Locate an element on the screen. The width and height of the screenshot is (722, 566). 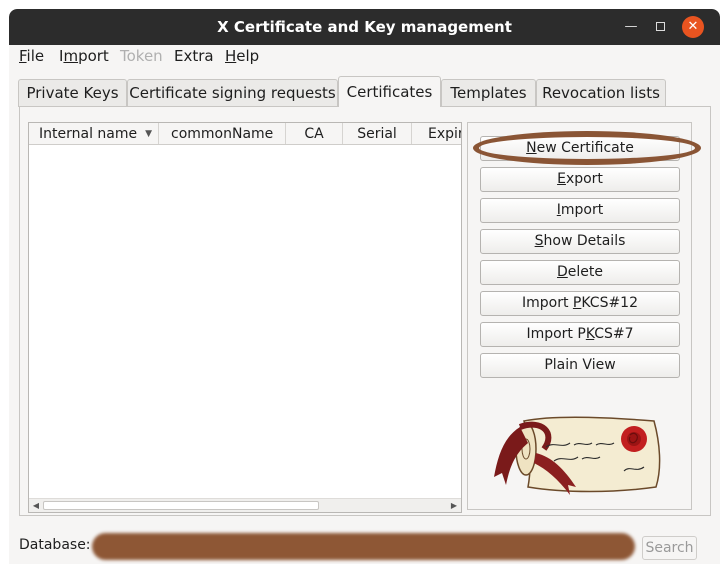
menu-help: Help is located at coordinates (242, 56).